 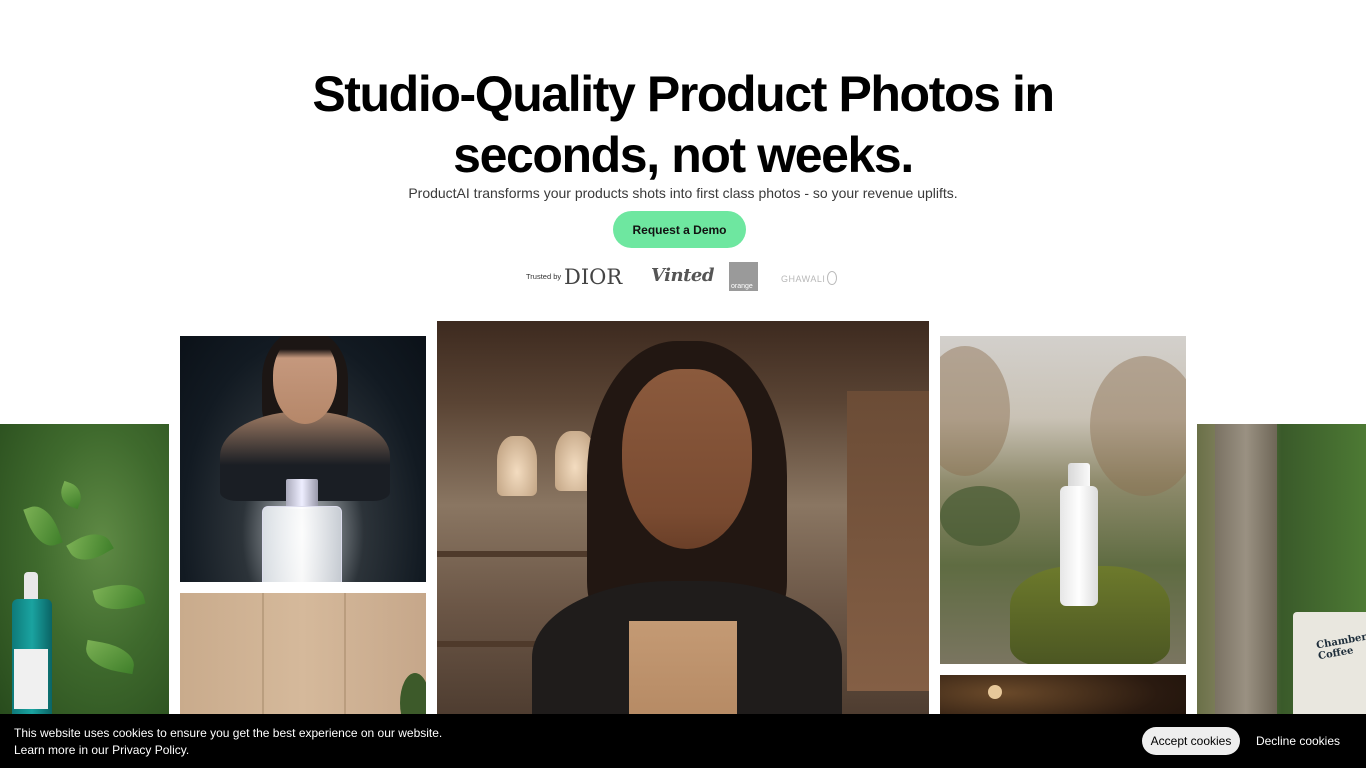 What do you see at coordinates (1281, 574) in the screenshot?
I see `gallery-image-coffee-bag: Chamber Coffee` at bounding box center [1281, 574].